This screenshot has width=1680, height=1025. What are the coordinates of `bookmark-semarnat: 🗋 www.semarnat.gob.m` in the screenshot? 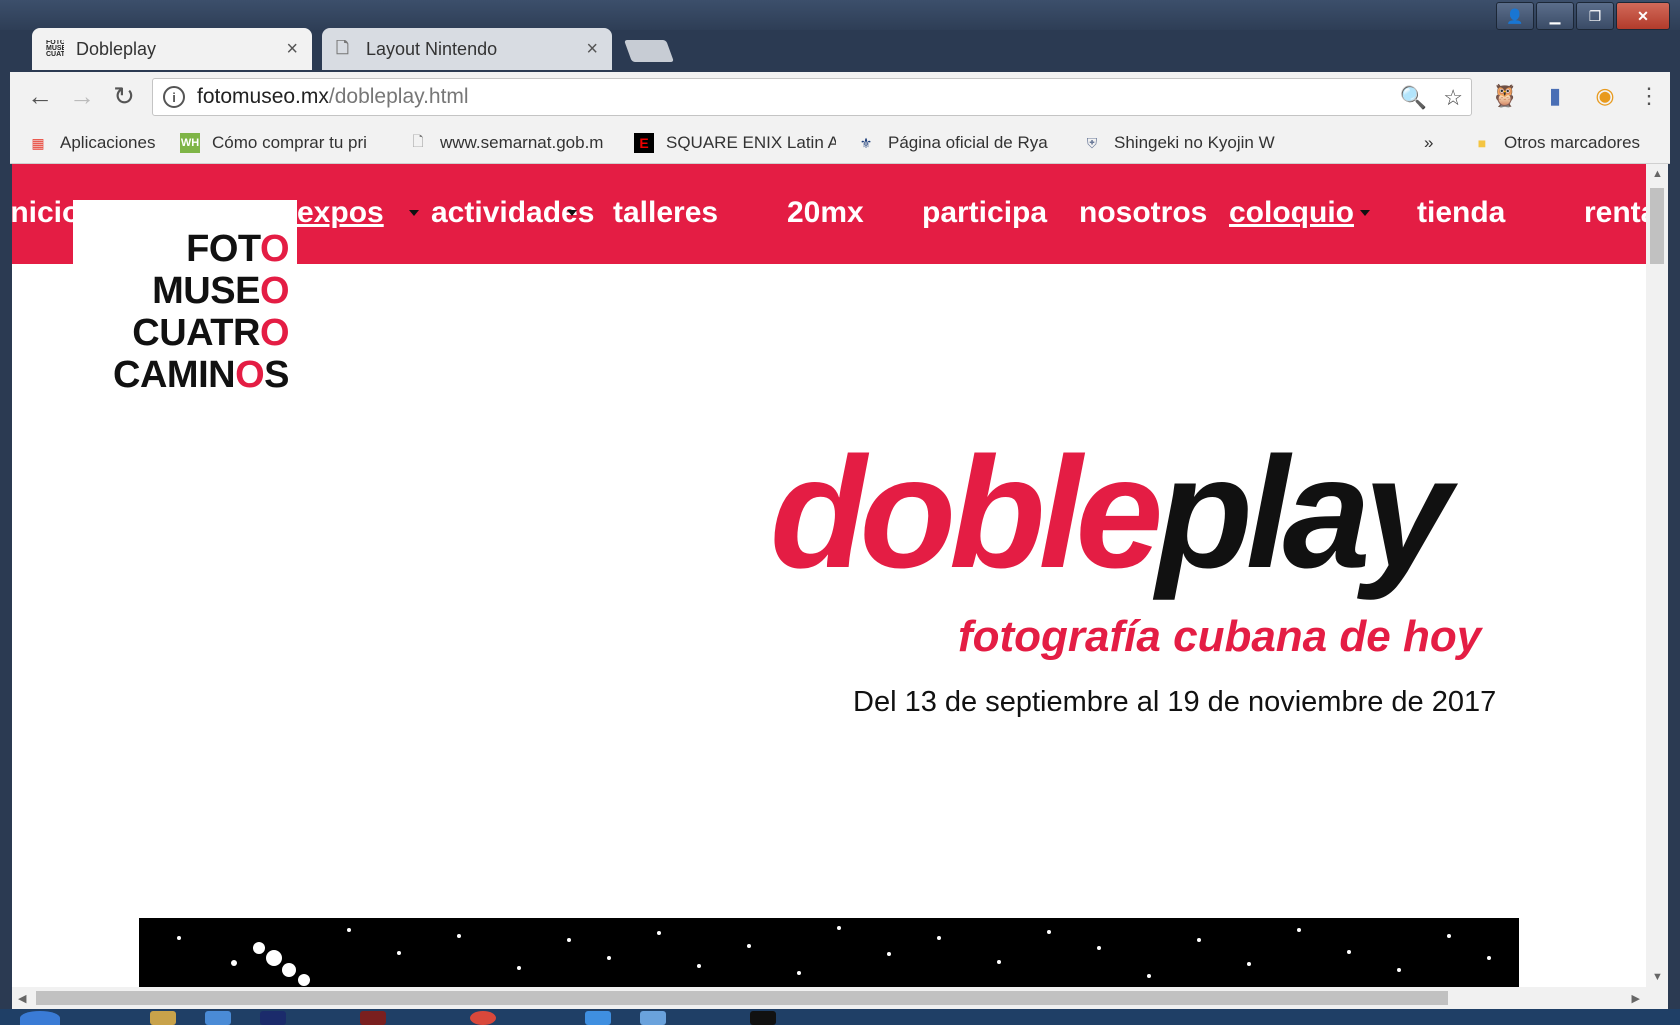 It's located at (505, 143).